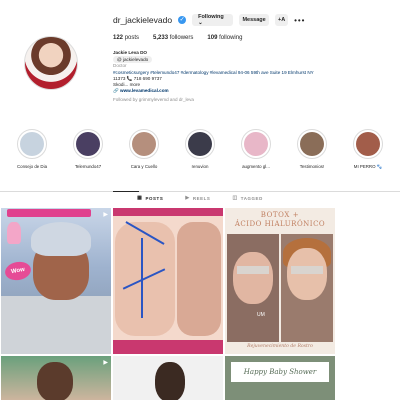  I want to click on highlight-item: renuvion, so click(200, 149).